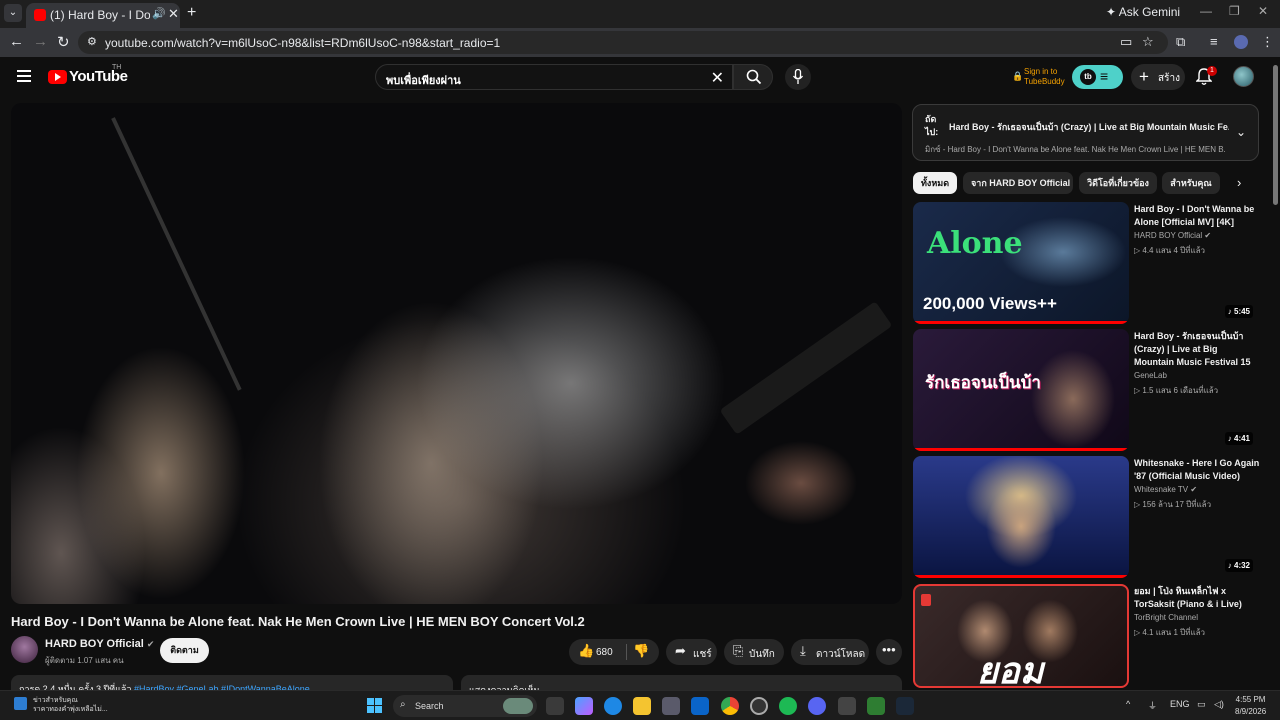 The height and width of the screenshot is (720, 1280). What do you see at coordinates (1165, 489) in the screenshot?
I see `channel-name: Whitesnake TV ✔` at bounding box center [1165, 489].